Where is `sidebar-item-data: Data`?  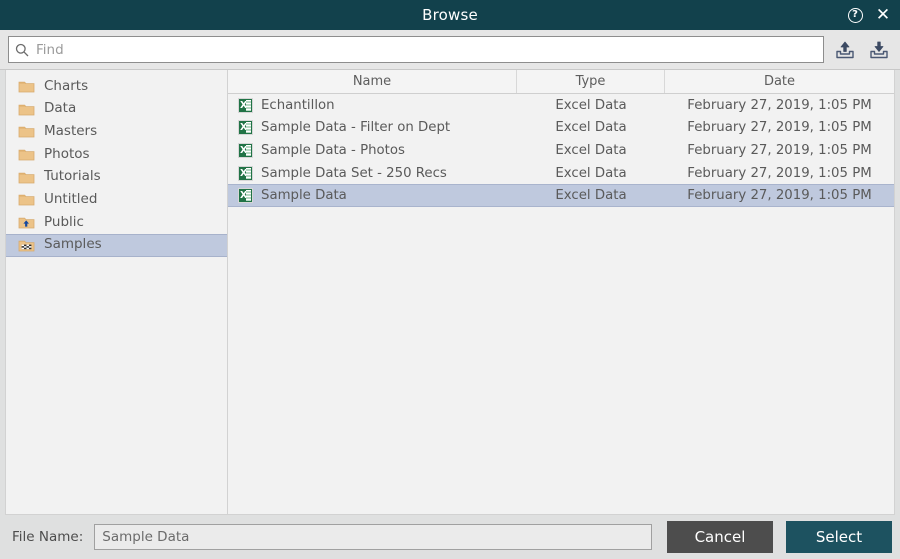
sidebar-item-data: Data is located at coordinates (116, 109).